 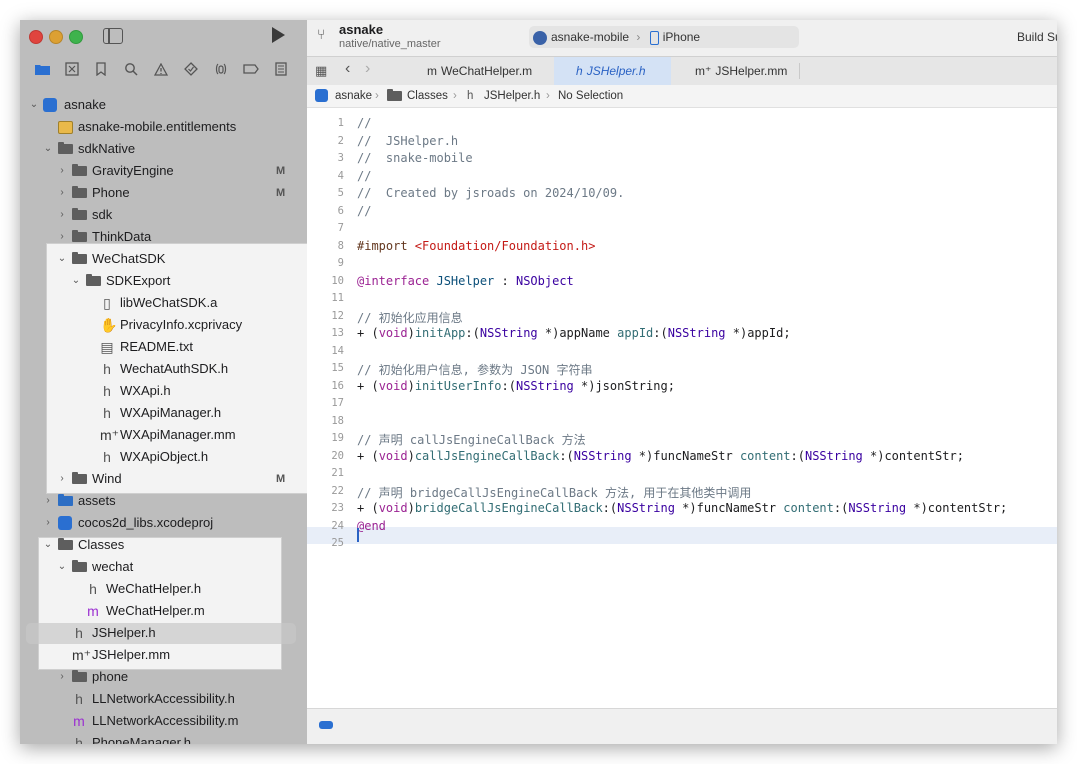 I want to click on jumpbar-file: JSHelper.h, so click(x=512, y=96).